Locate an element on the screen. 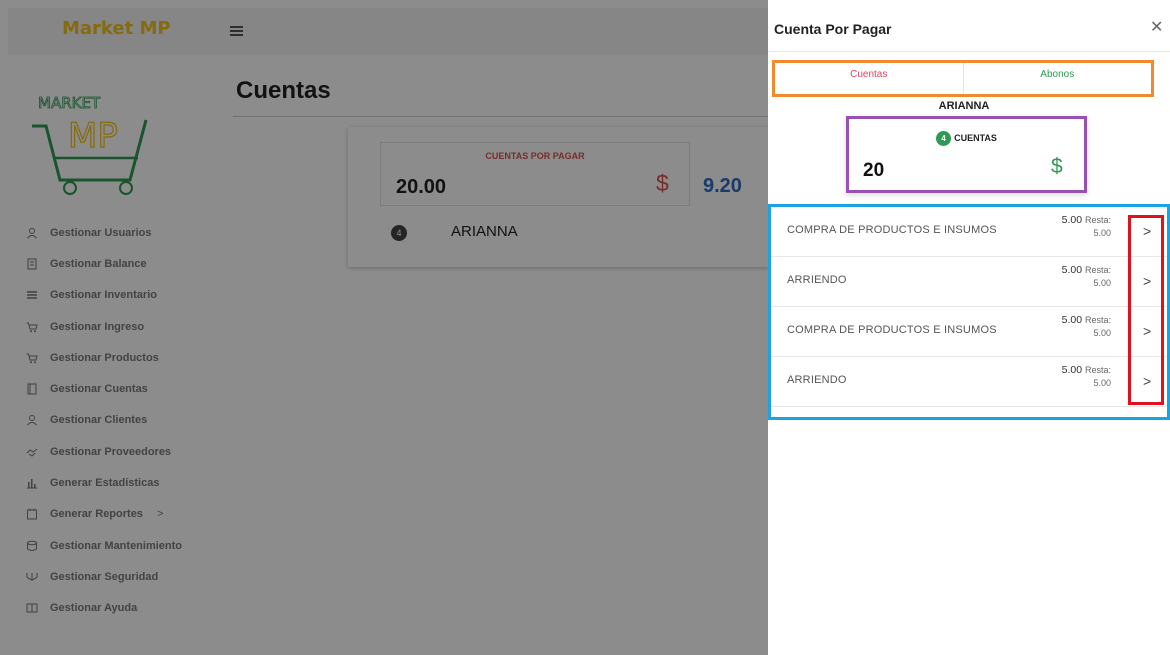  supplier-name: ARIANNA is located at coordinates (964, 106).